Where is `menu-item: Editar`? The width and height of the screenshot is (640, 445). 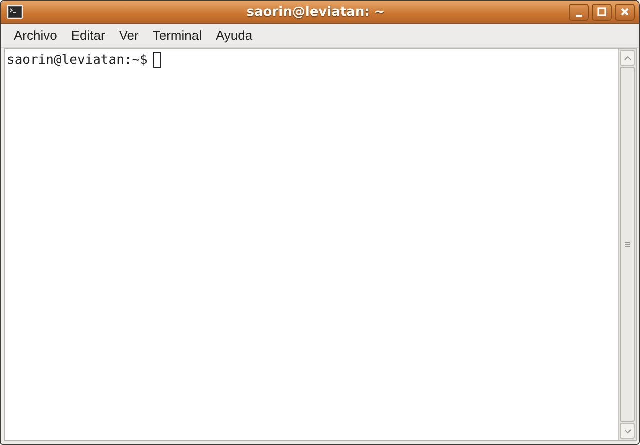 menu-item: Editar is located at coordinates (88, 35).